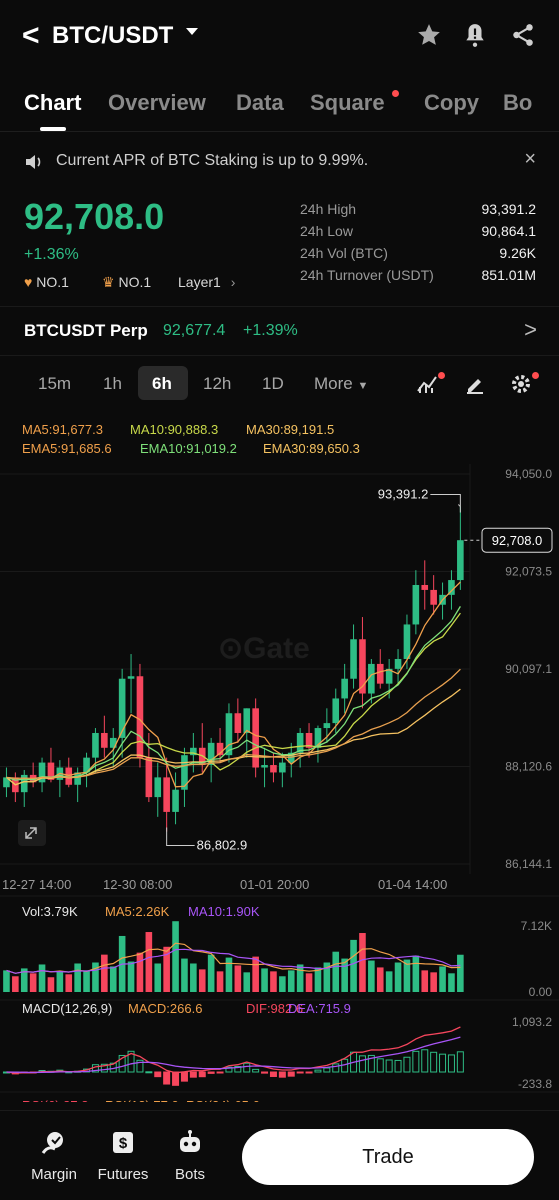 This screenshot has width=559, height=1200. What do you see at coordinates (112, 36) in the screenshot?
I see `pair-title: BTC/USDT` at bounding box center [112, 36].